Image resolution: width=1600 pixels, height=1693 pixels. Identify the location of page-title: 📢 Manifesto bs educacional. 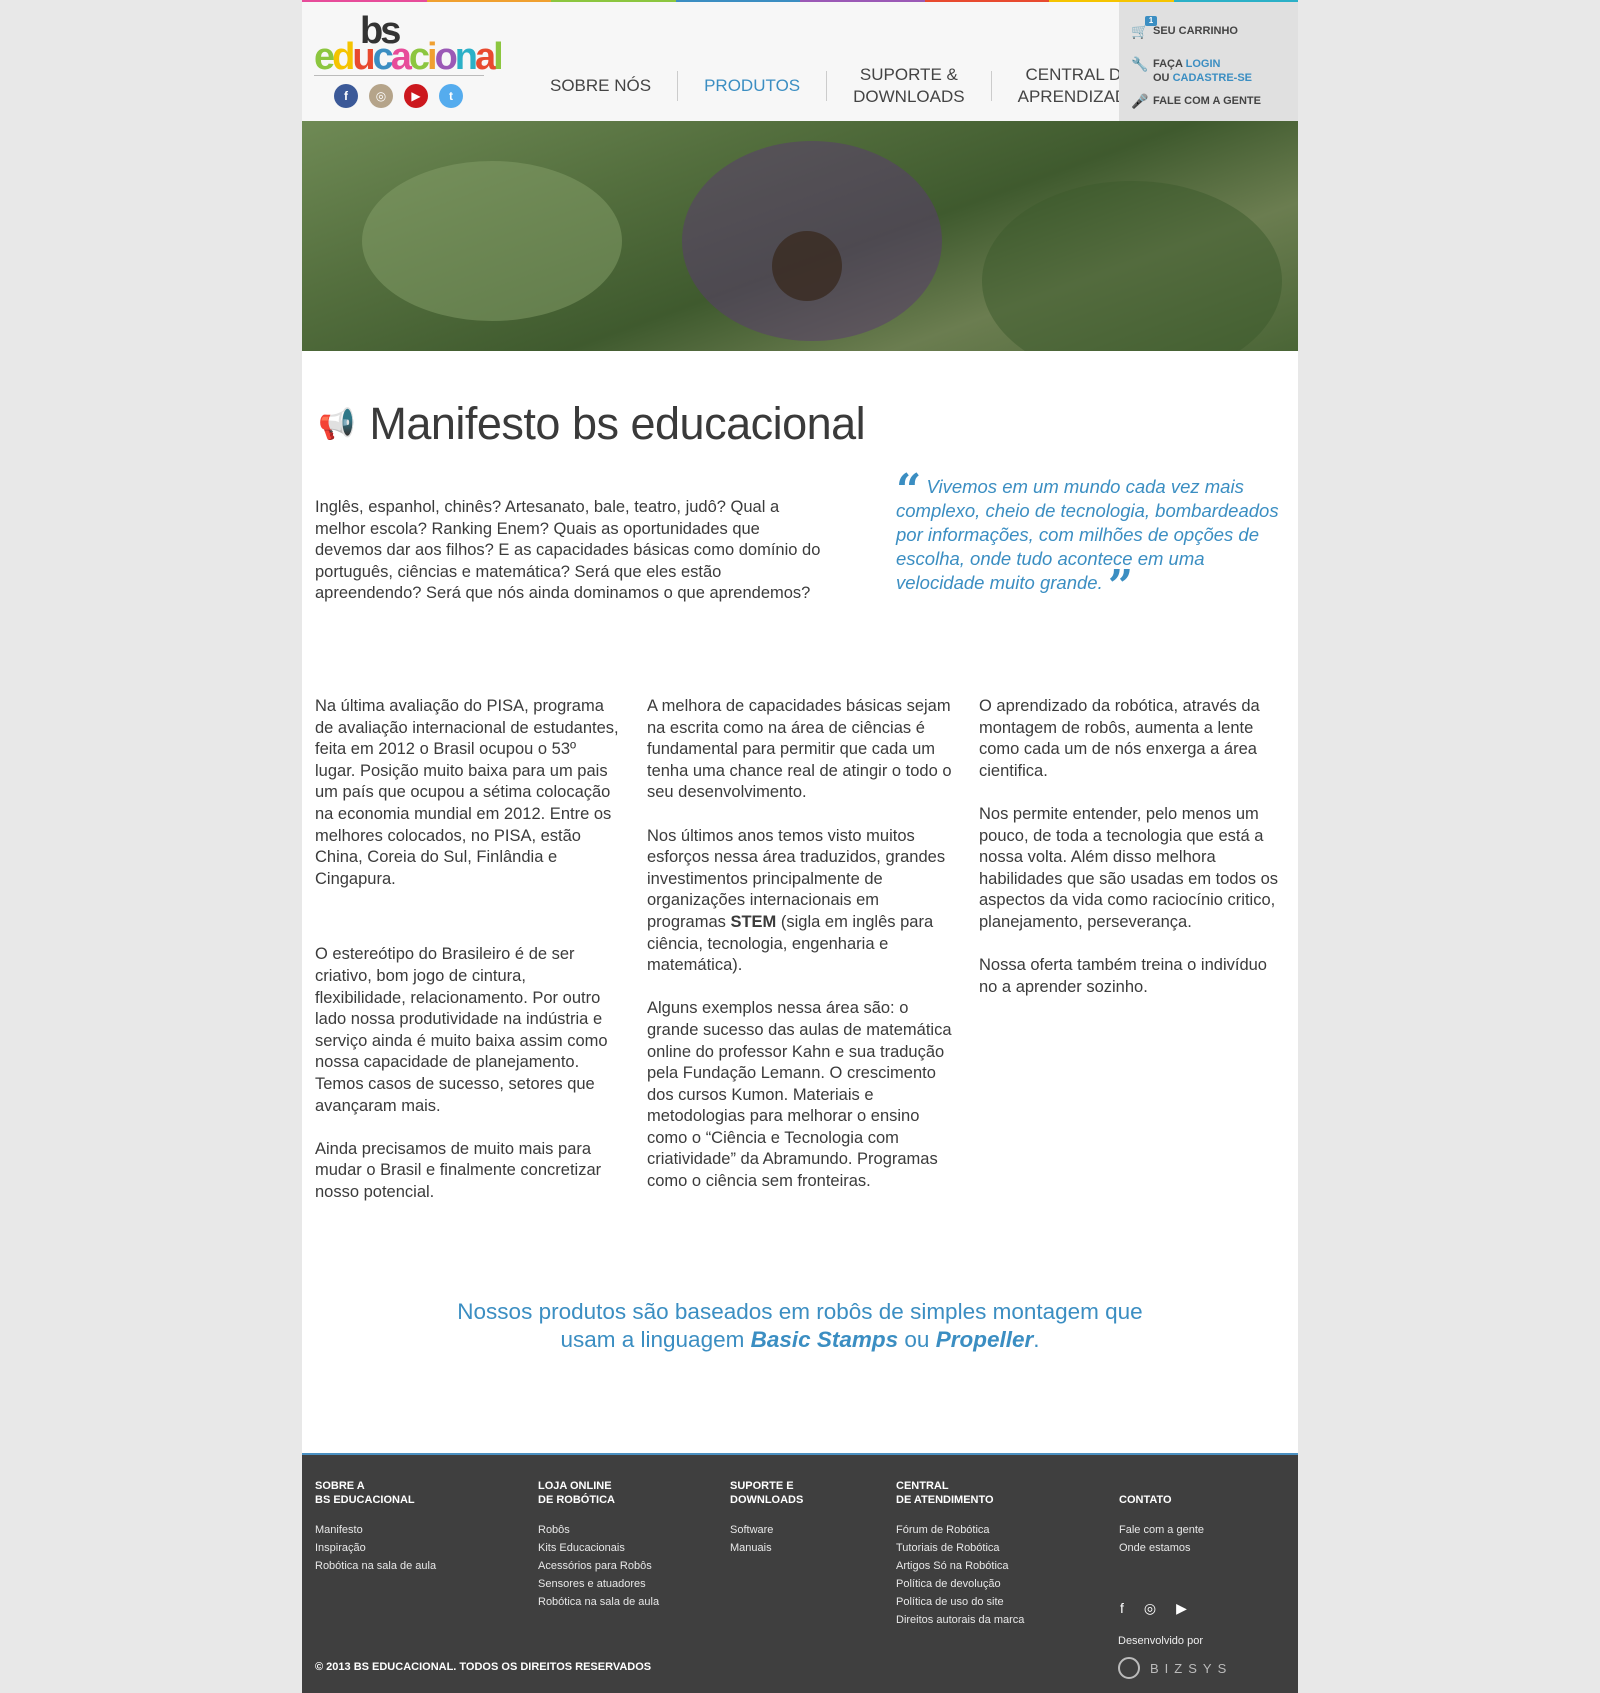
(592, 424).